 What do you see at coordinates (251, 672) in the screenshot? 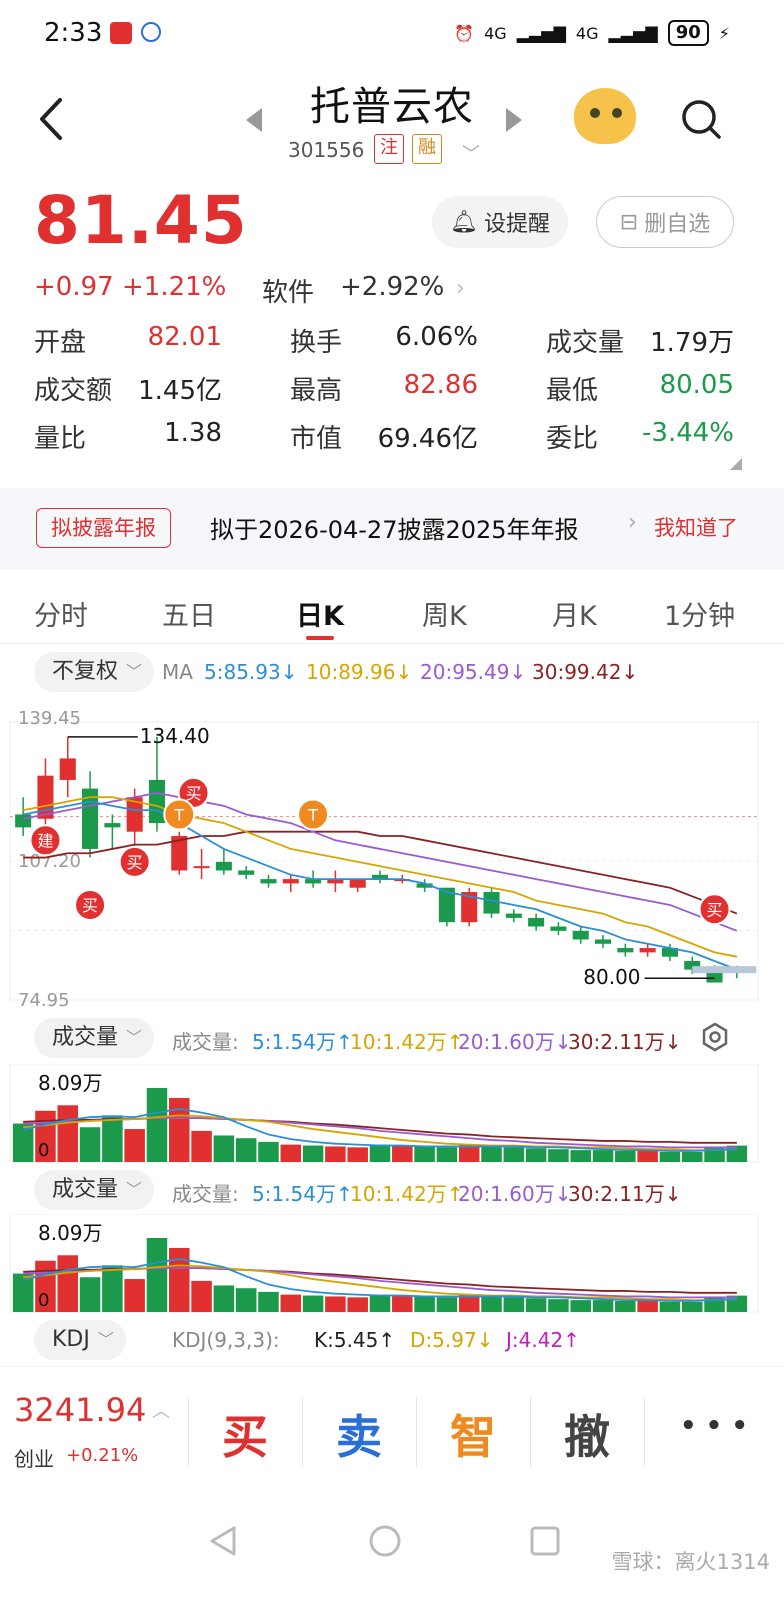
I see `ma5-value: 5:85.93↓` at bounding box center [251, 672].